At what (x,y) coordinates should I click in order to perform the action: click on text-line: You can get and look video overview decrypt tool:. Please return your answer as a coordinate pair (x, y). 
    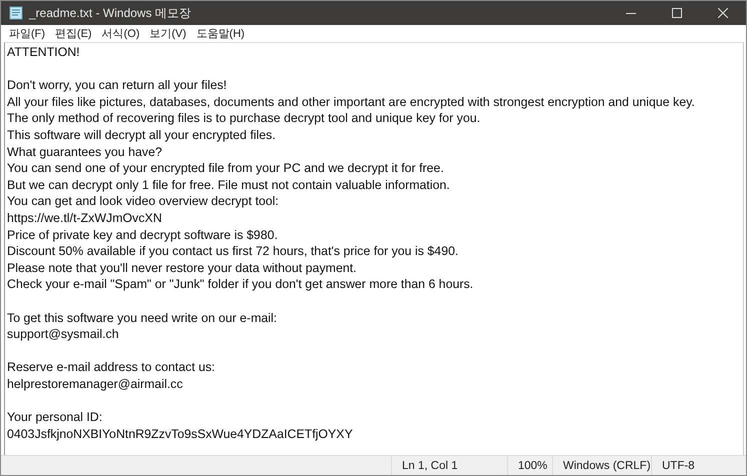
    Looking at the image, I should click on (143, 201).